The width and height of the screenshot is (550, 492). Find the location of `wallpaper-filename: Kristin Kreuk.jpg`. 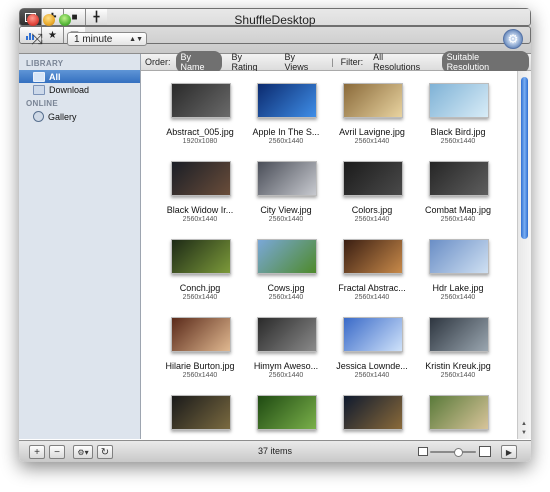

wallpaper-filename: Kristin Kreuk.jpg is located at coordinates (458, 366).